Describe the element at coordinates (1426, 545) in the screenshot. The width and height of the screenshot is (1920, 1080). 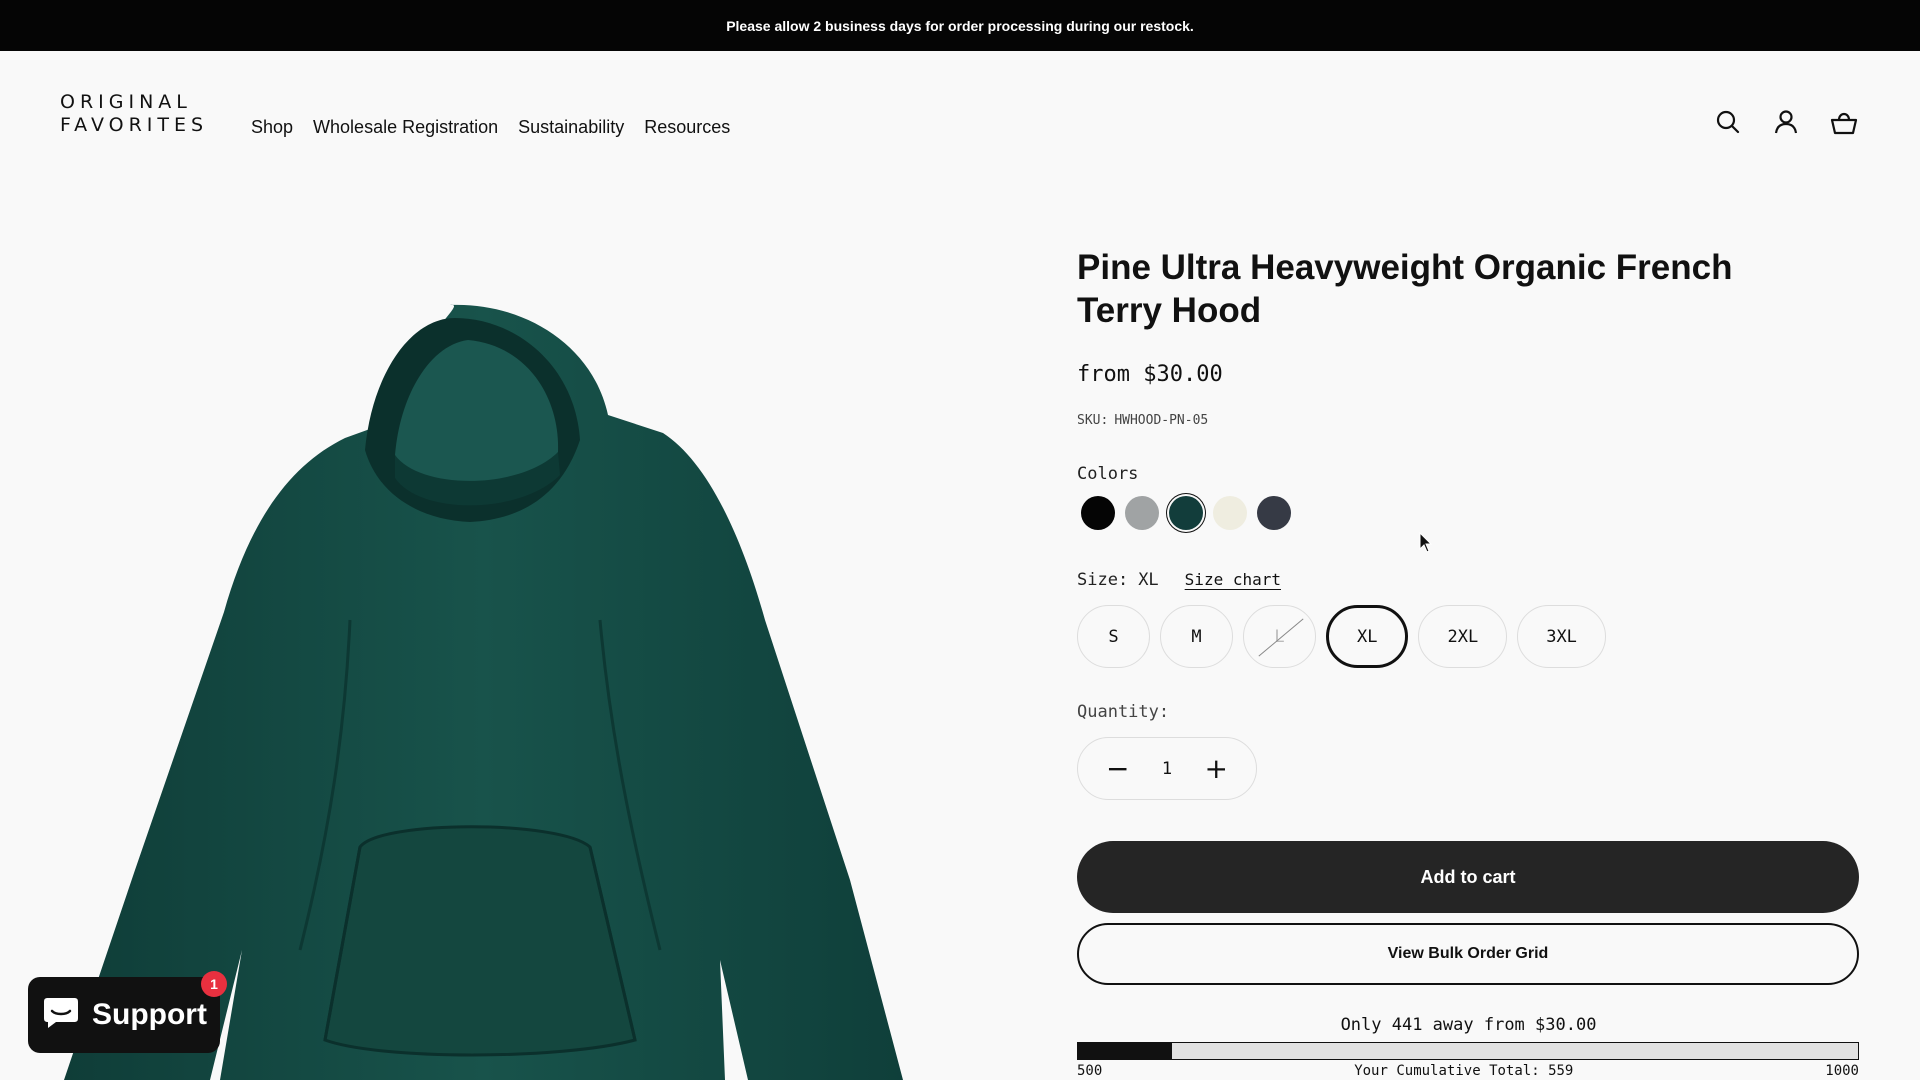
I see `mouse-cursor-icon` at that location.